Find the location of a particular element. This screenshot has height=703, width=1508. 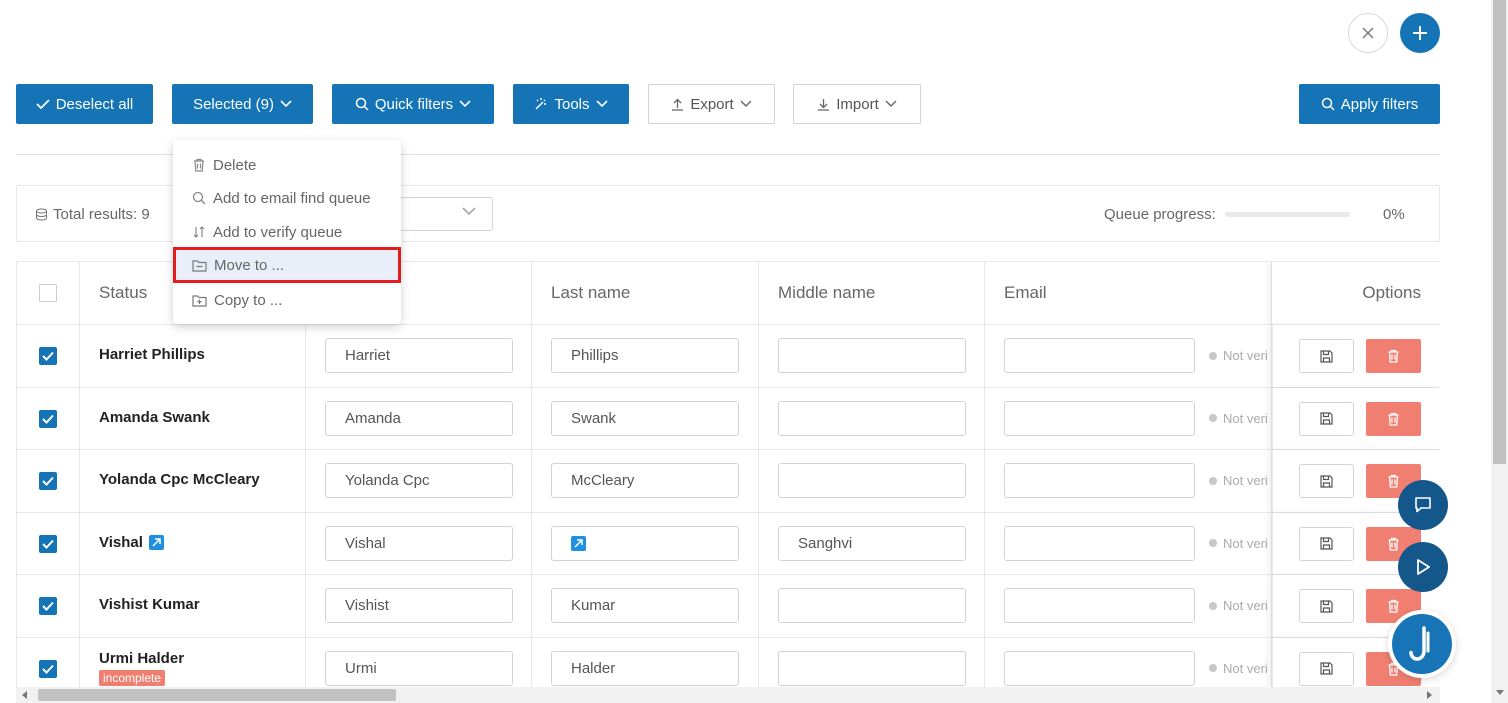

scroll-right-icon is located at coordinates (1429, 695).